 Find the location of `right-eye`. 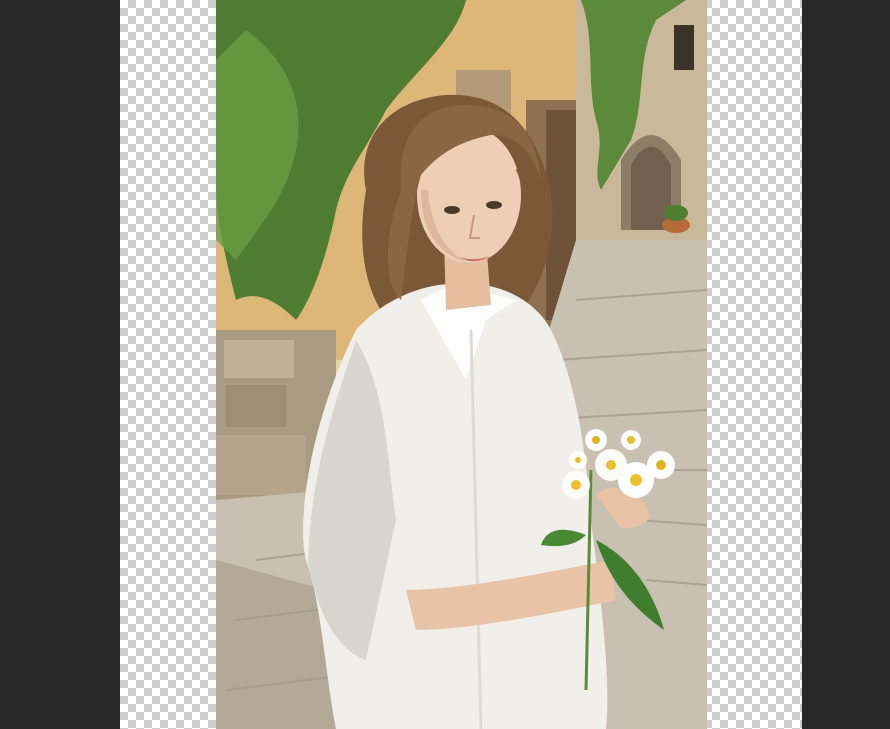

right-eye is located at coordinates (494, 205).